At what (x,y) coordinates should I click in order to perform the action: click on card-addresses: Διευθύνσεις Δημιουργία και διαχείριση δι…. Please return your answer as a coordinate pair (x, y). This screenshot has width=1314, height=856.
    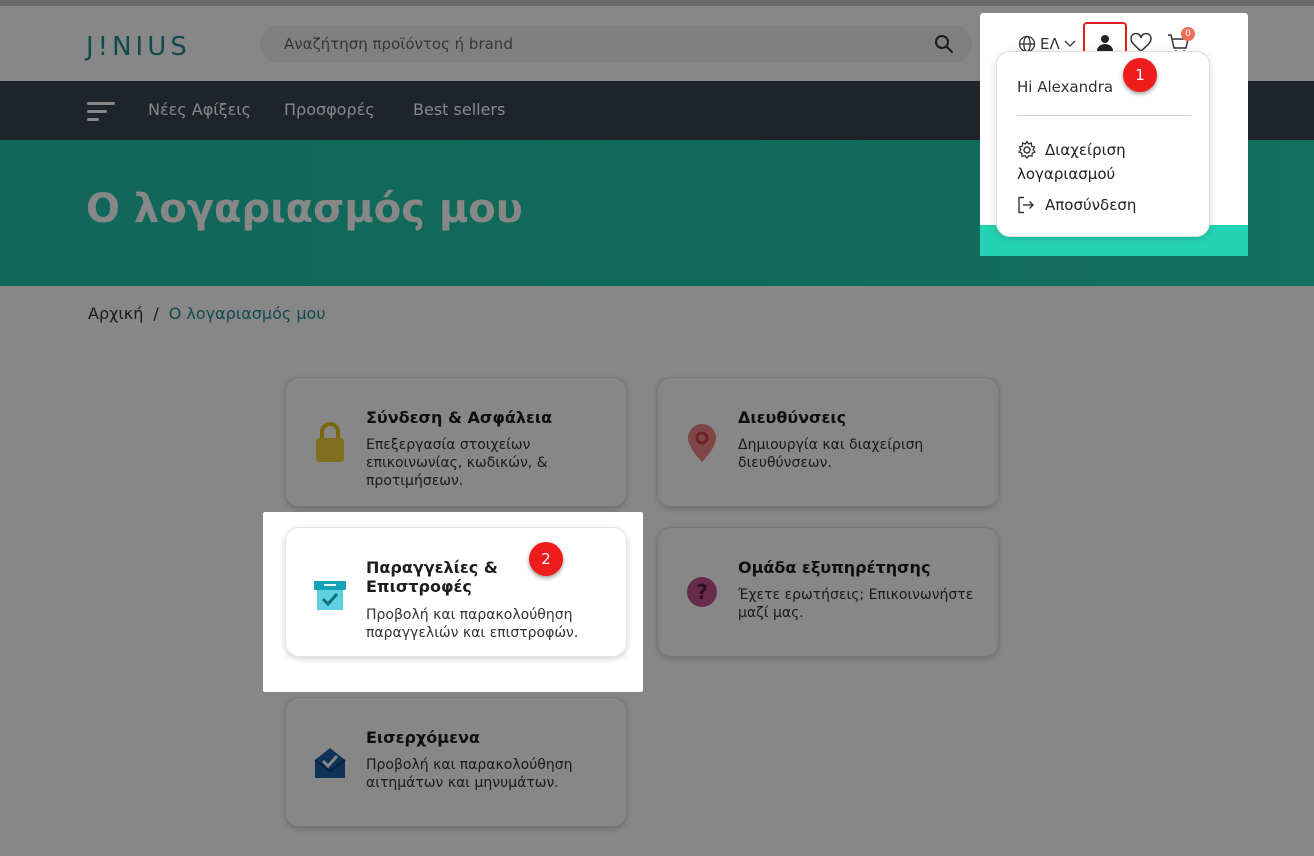
    Looking at the image, I should click on (828, 442).